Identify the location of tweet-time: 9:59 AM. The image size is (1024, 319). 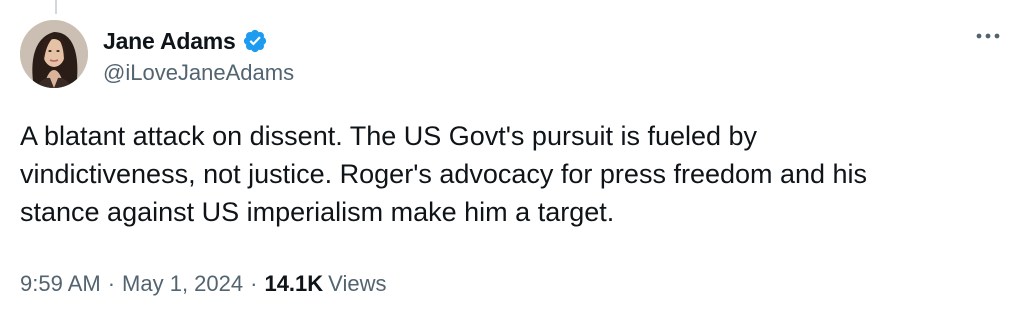
(60, 284).